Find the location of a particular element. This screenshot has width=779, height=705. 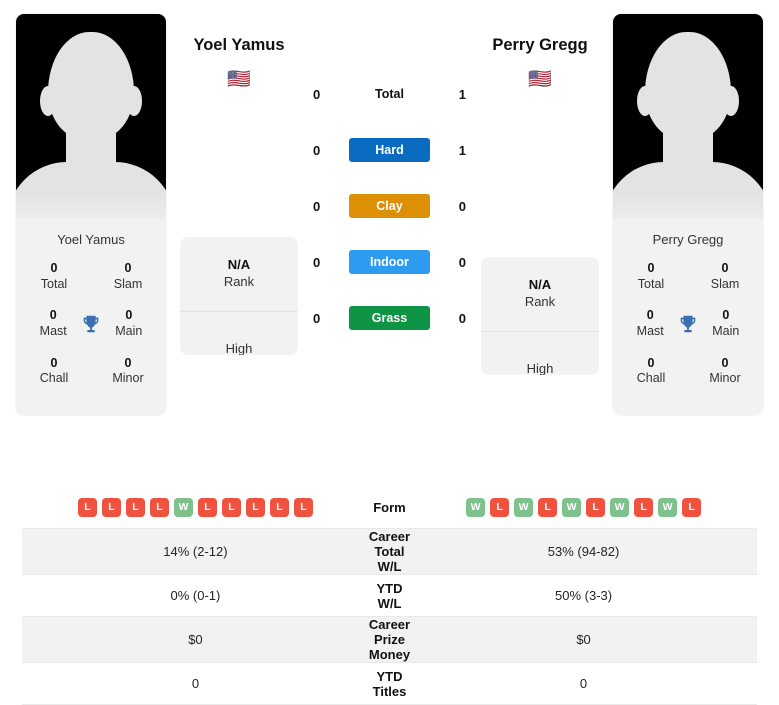

row-label: Form is located at coordinates (389, 507).